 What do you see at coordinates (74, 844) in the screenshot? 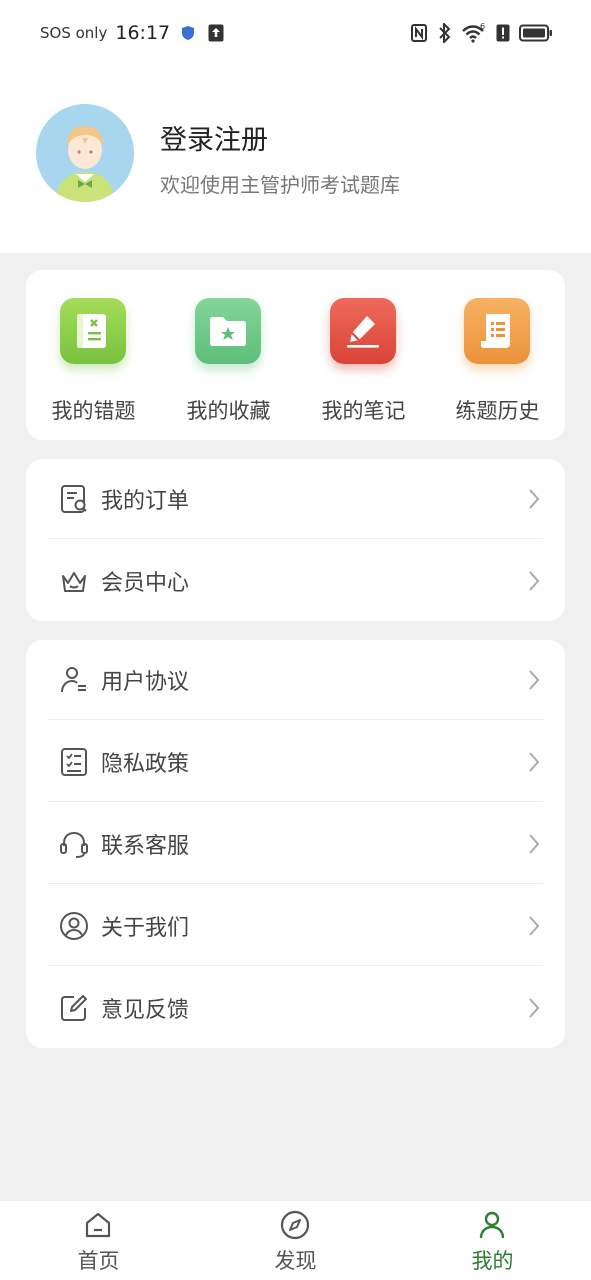
I see `headset-icon` at bounding box center [74, 844].